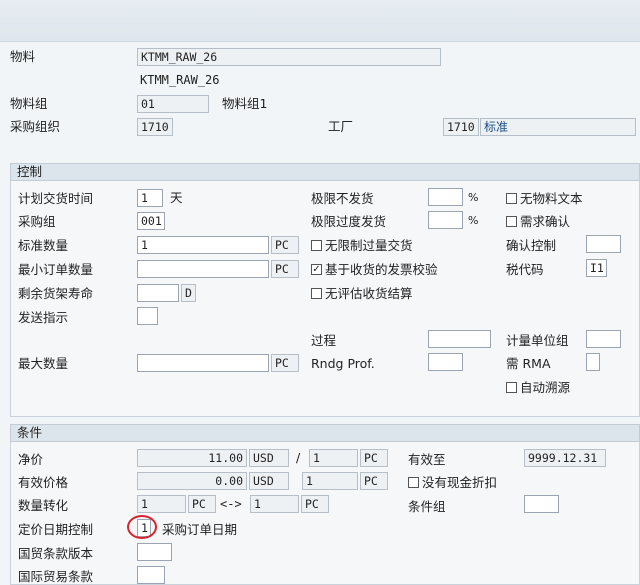 This screenshot has width=640, height=585. I want to click on eff-price-currency: USD, so click(269, 481).